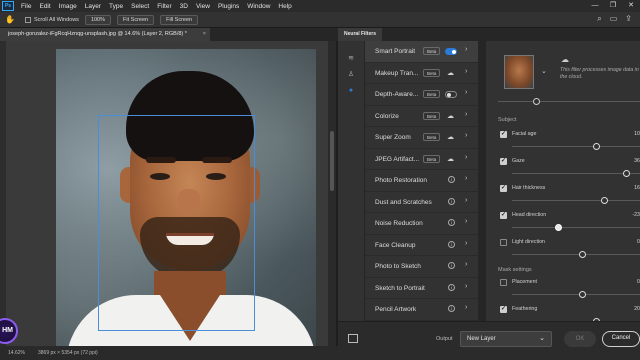  What do you see at coordinates (637, 309) in the screenshot?
I see `param-value: 20` at bounding box center [637, 309].